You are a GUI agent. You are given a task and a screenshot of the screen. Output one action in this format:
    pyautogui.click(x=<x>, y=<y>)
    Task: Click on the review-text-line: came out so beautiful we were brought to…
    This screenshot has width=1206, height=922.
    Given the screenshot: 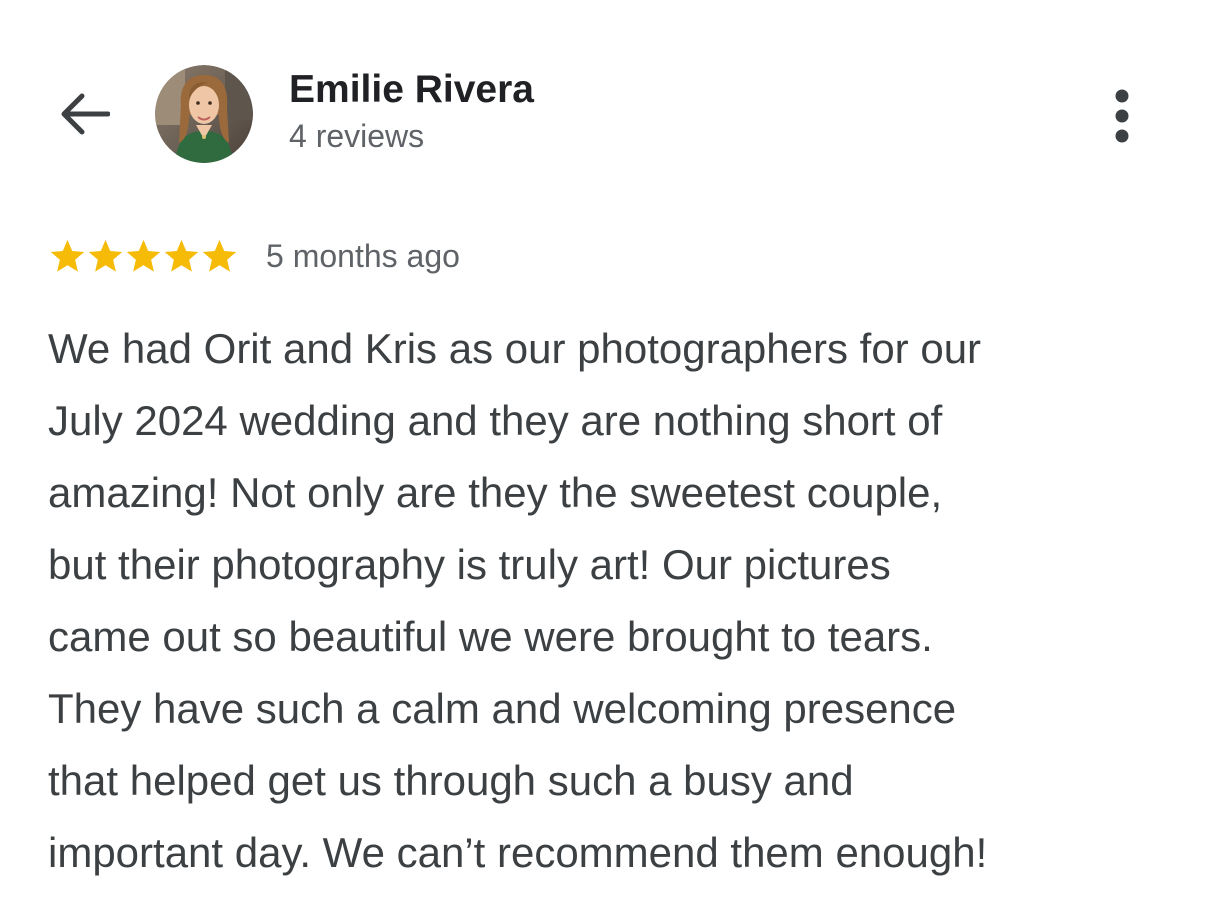 What is the action you would take?
    pyautogui.click(x=490, y=636)
    